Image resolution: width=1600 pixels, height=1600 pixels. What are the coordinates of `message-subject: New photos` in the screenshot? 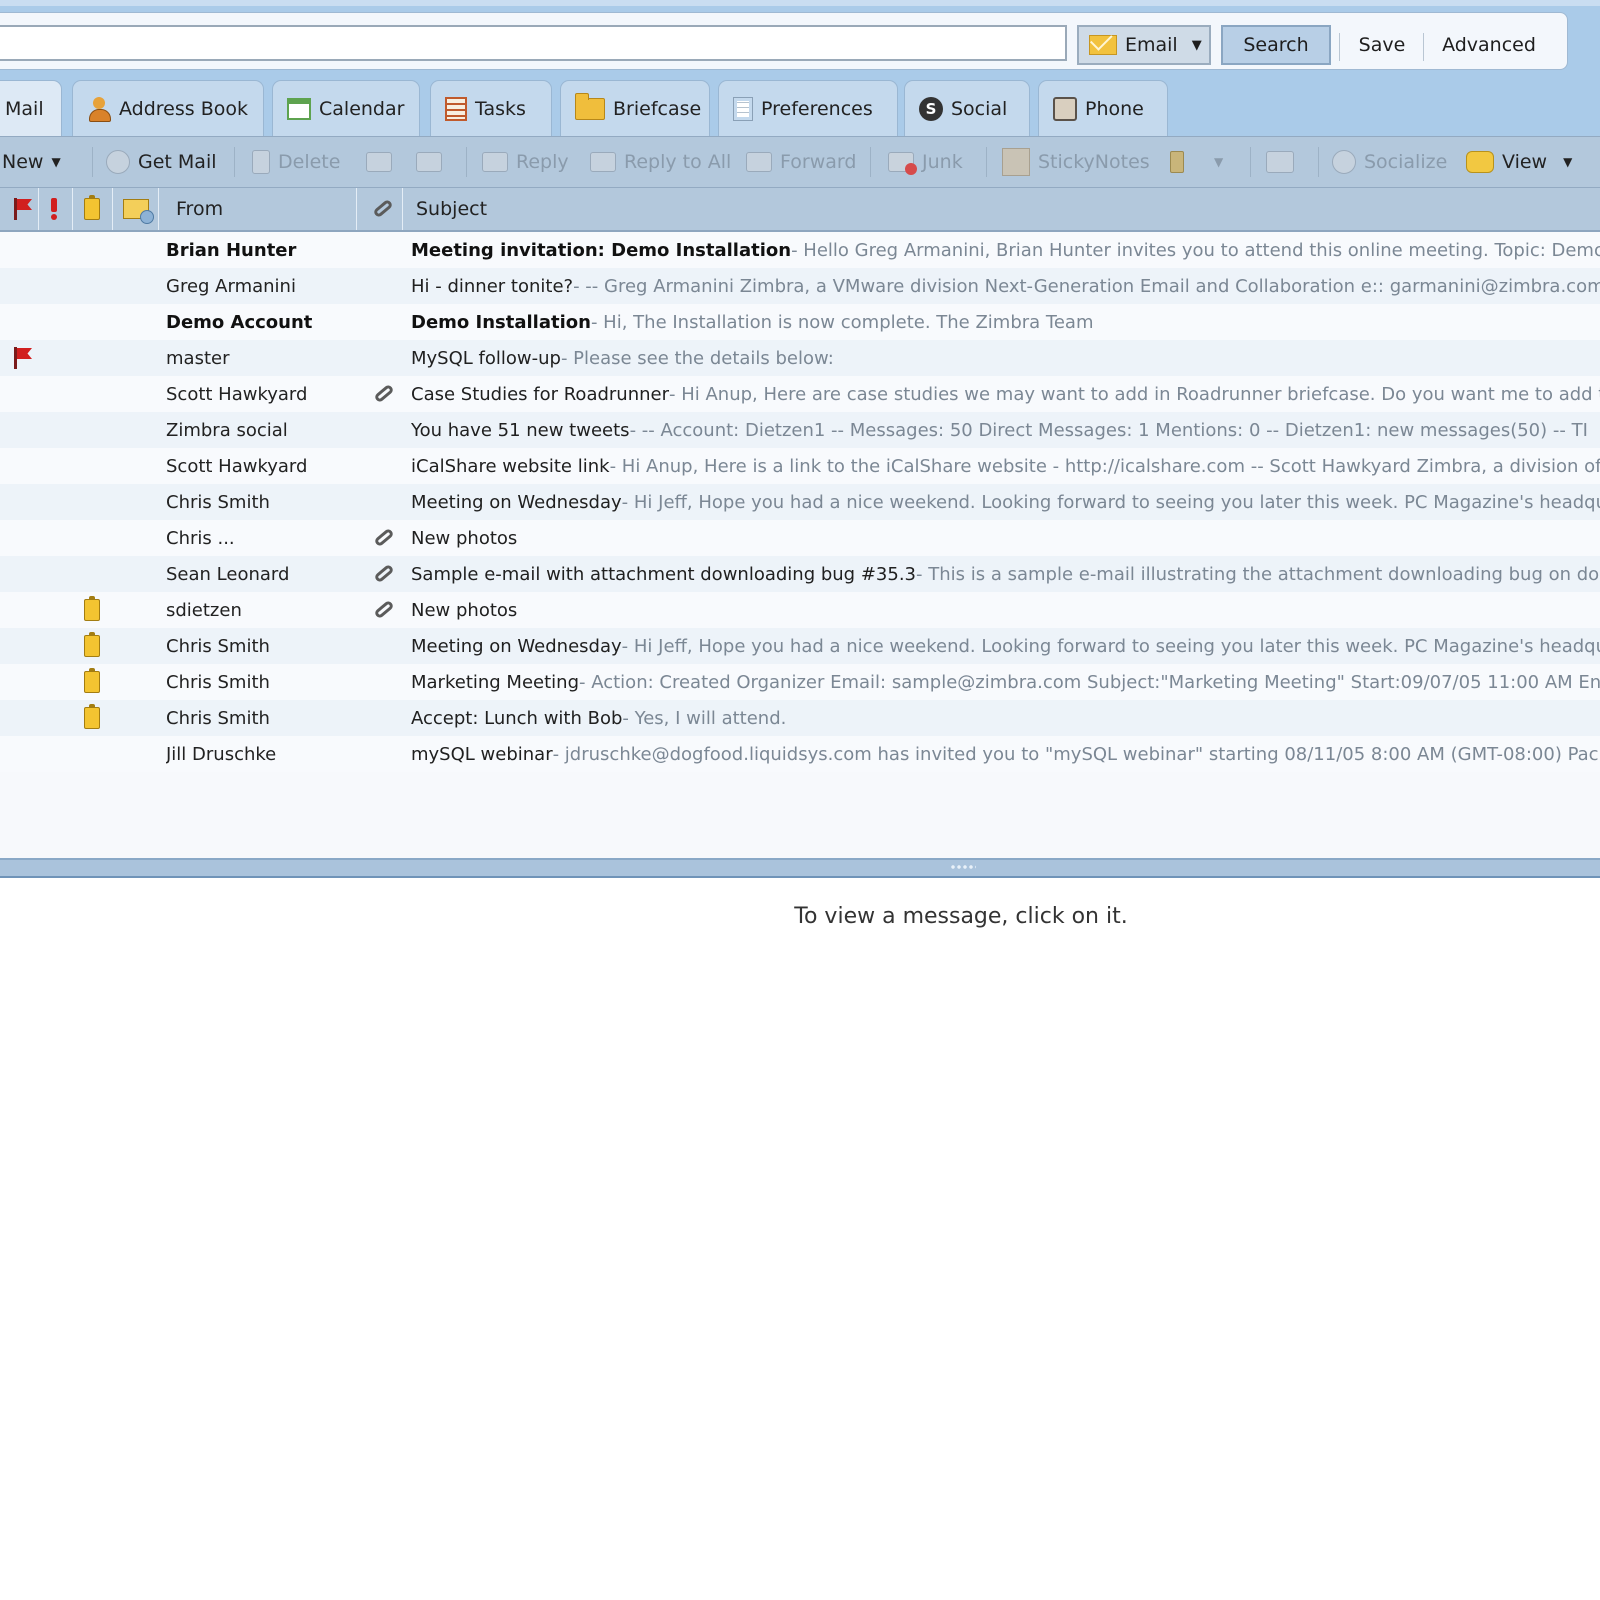 It's located at (464, 610).